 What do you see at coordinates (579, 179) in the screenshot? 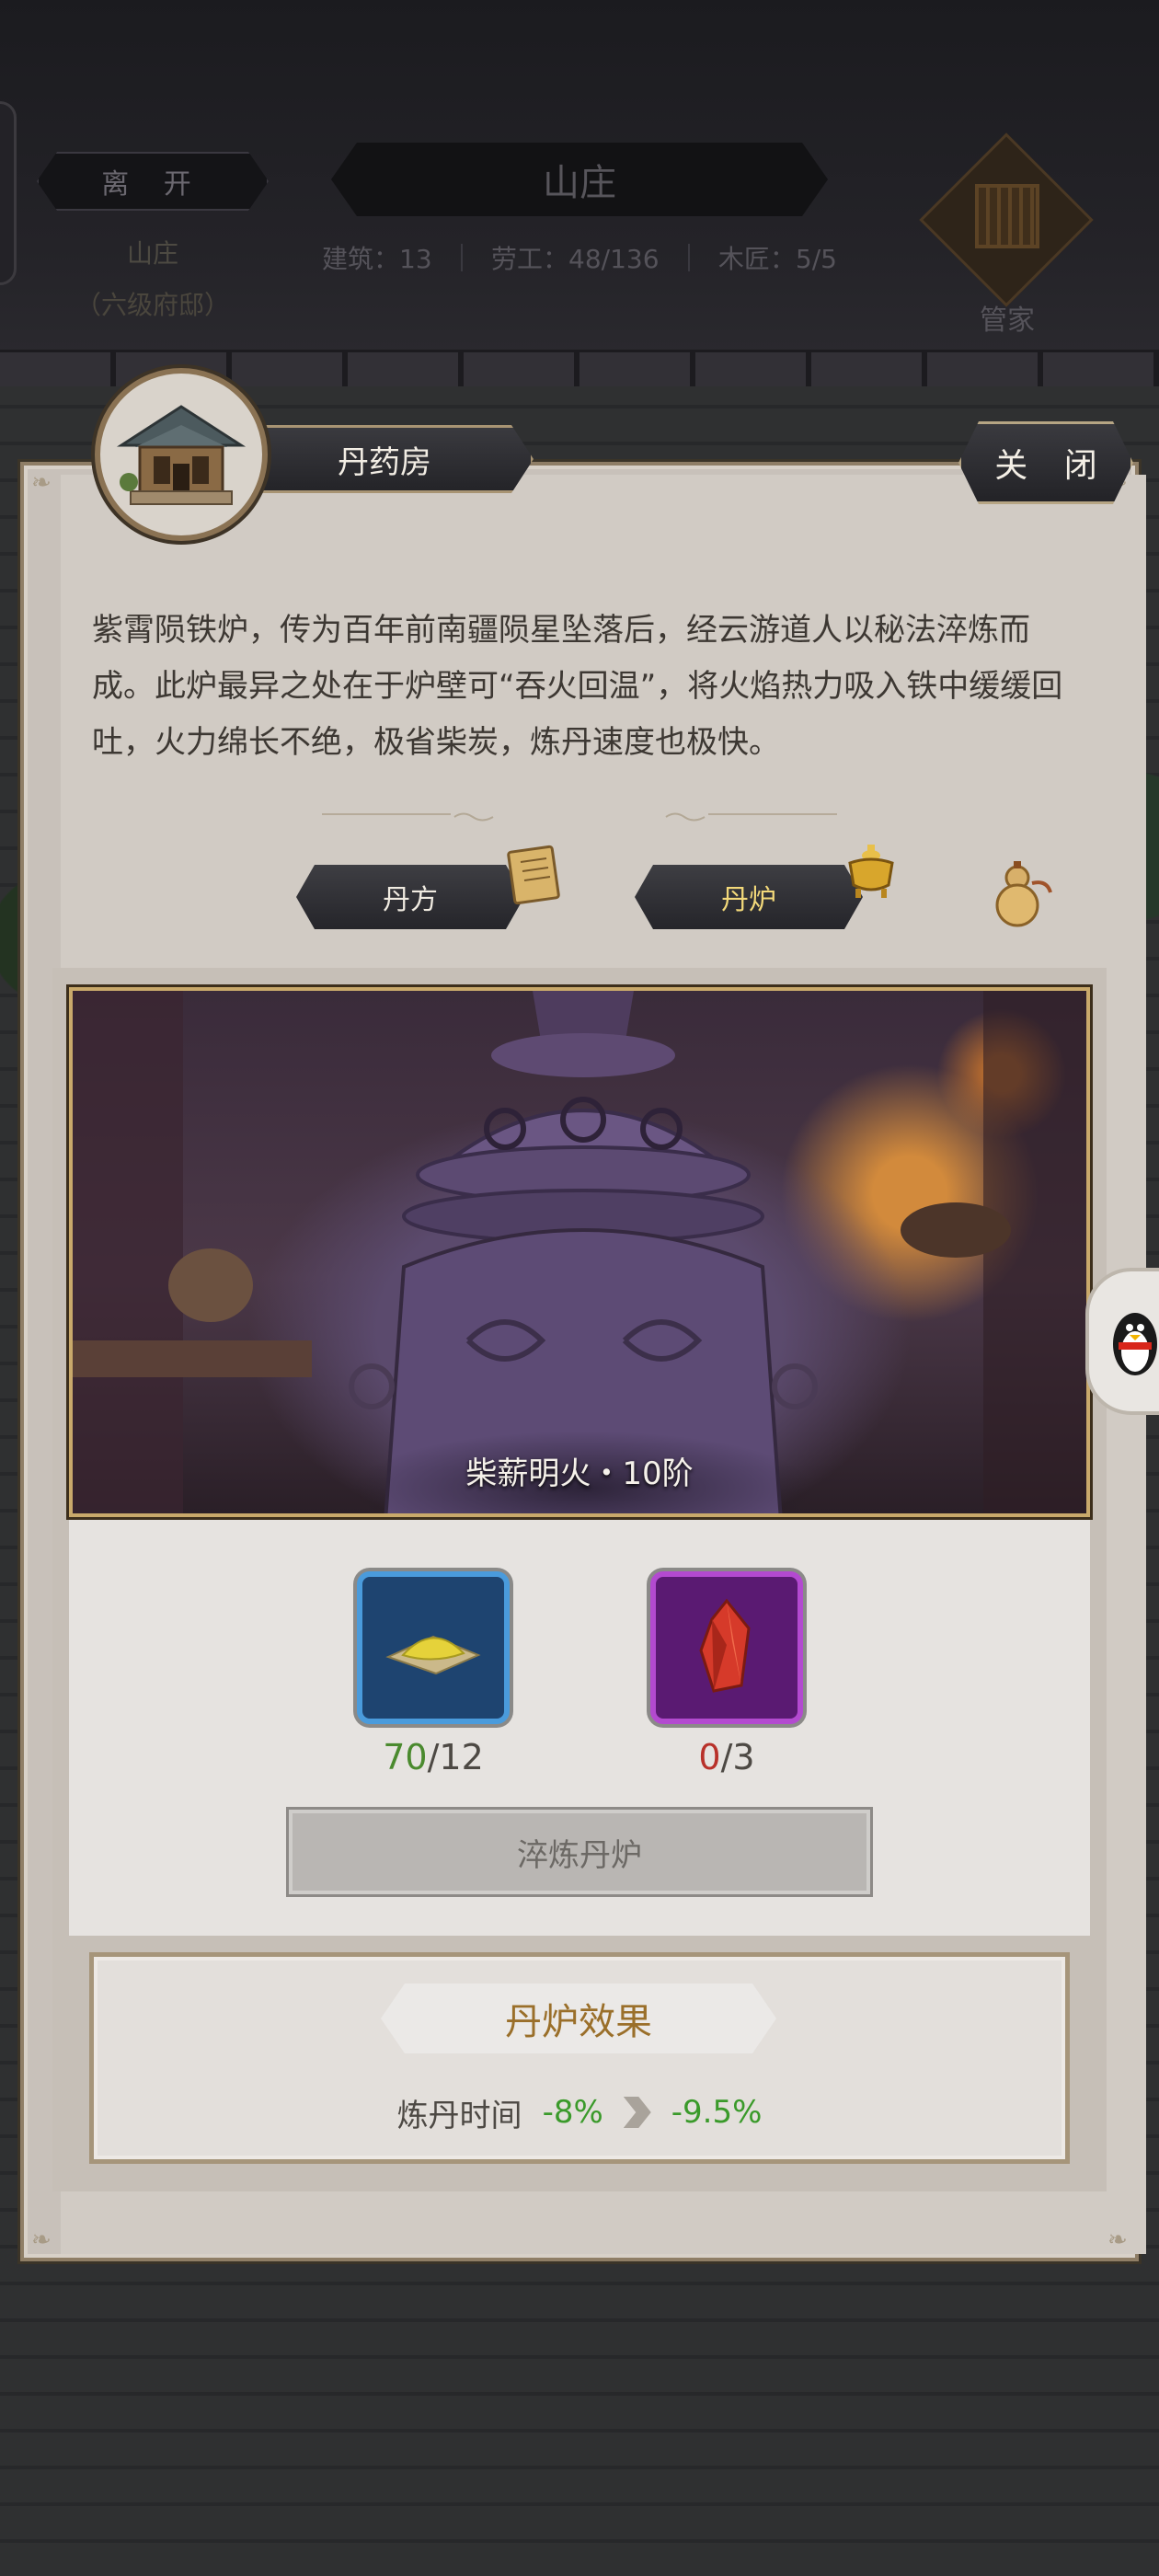
I see `page-title: 山庄` at bounding box center [579, 179].